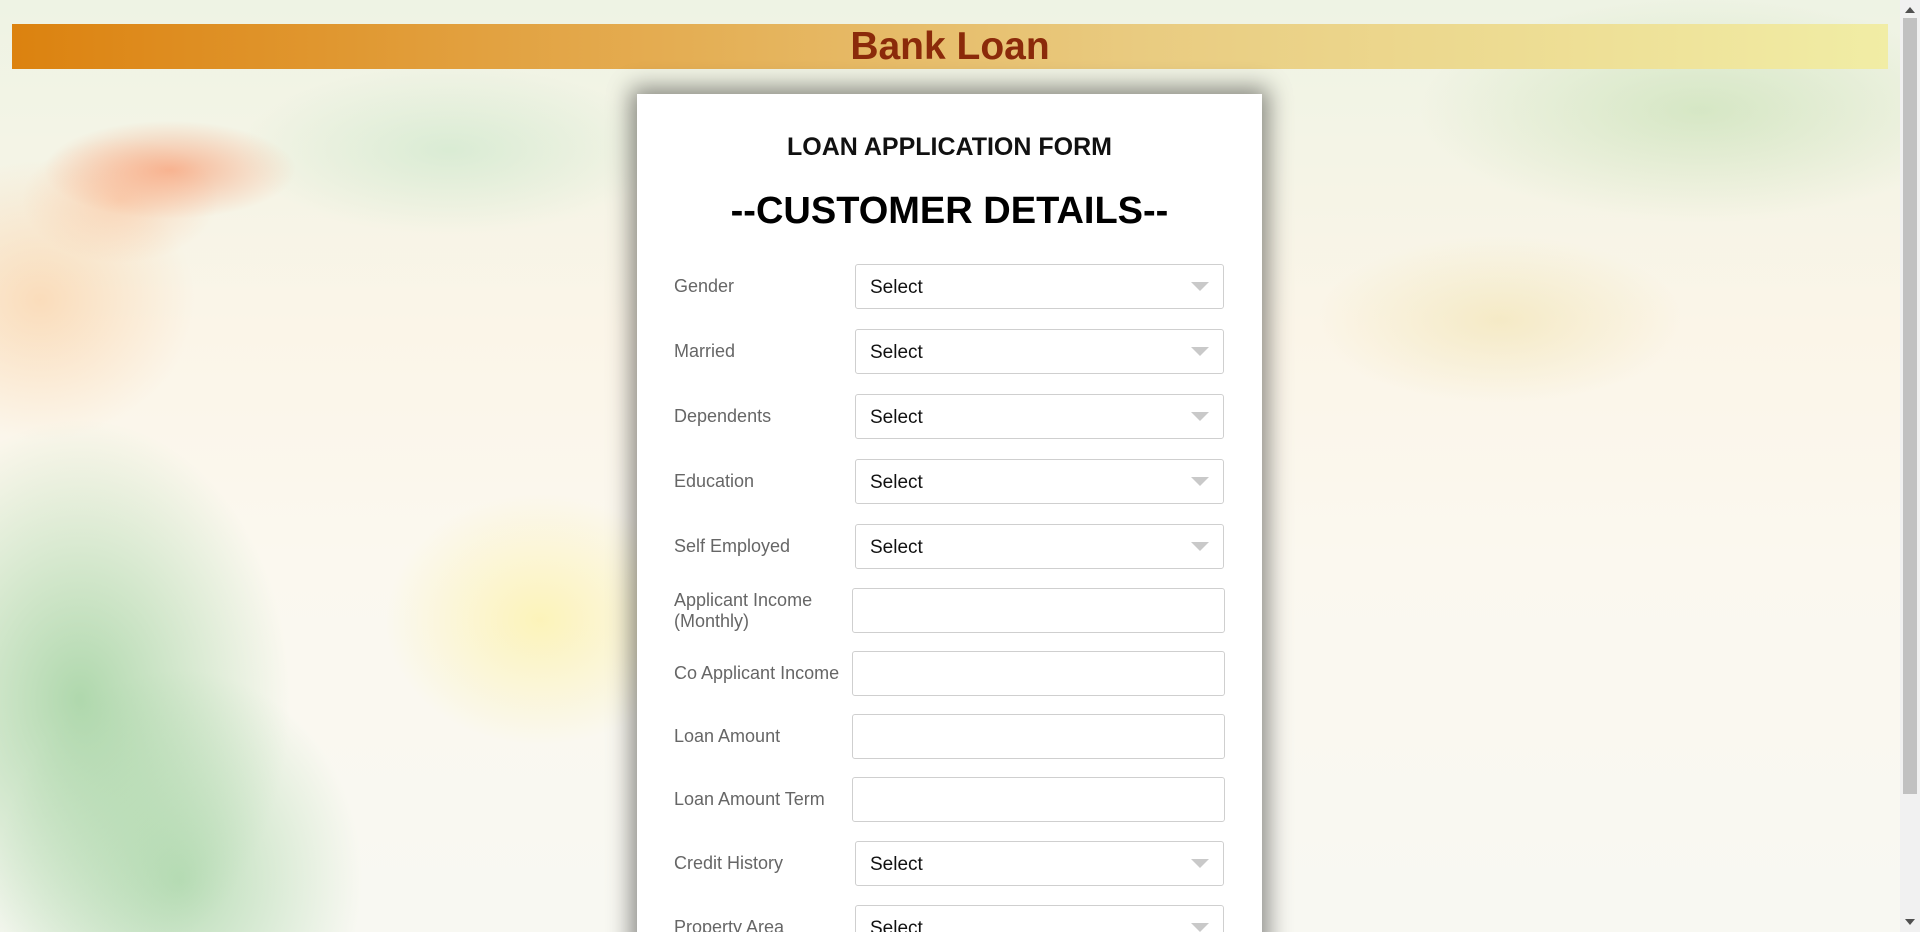  I want to click on dependents-label: Dependents, so click(723, 416).